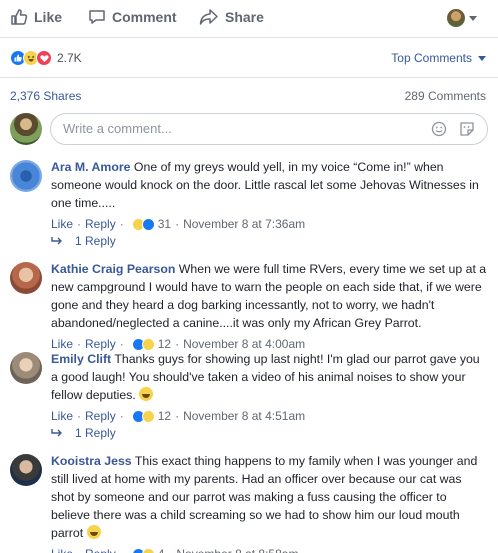  Describe the element at coordinates (244, 416) in the screenshot. I see `comment-timestamp: November 8 at 4:51am` at that location.